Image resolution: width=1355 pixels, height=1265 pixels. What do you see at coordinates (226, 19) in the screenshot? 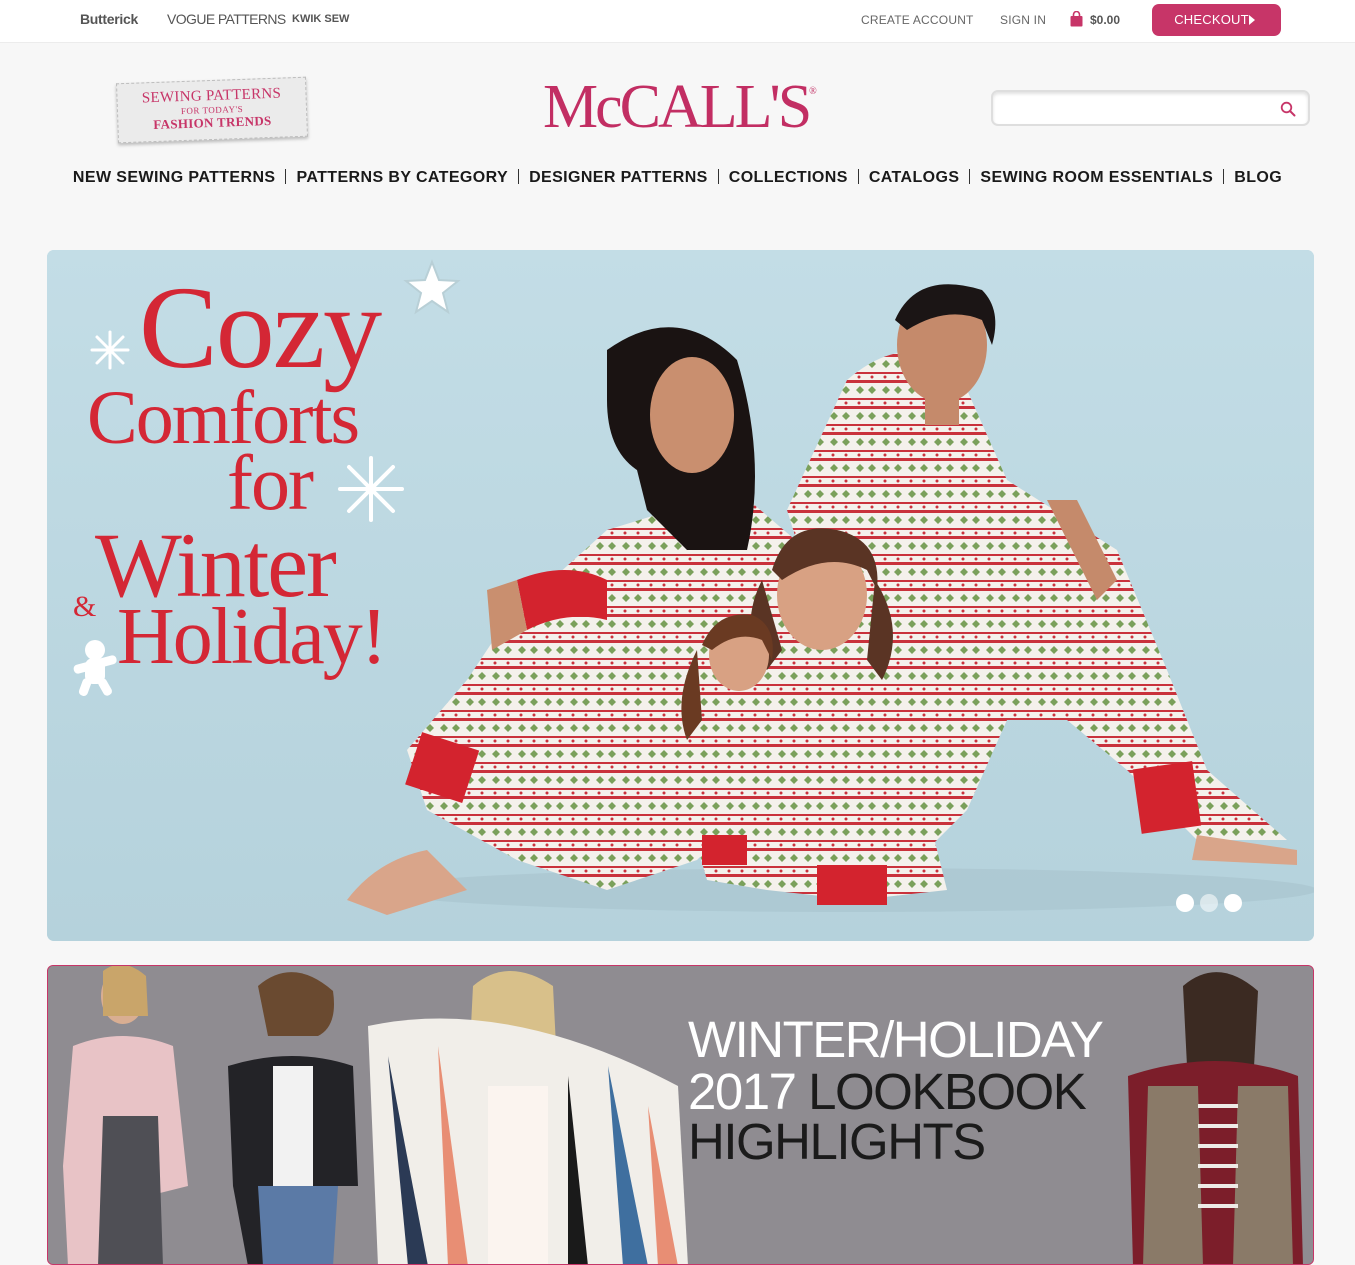
I see `brand-link-vogue-patterns: VOGUE PATTERNS` at bounding box center [226, 19].